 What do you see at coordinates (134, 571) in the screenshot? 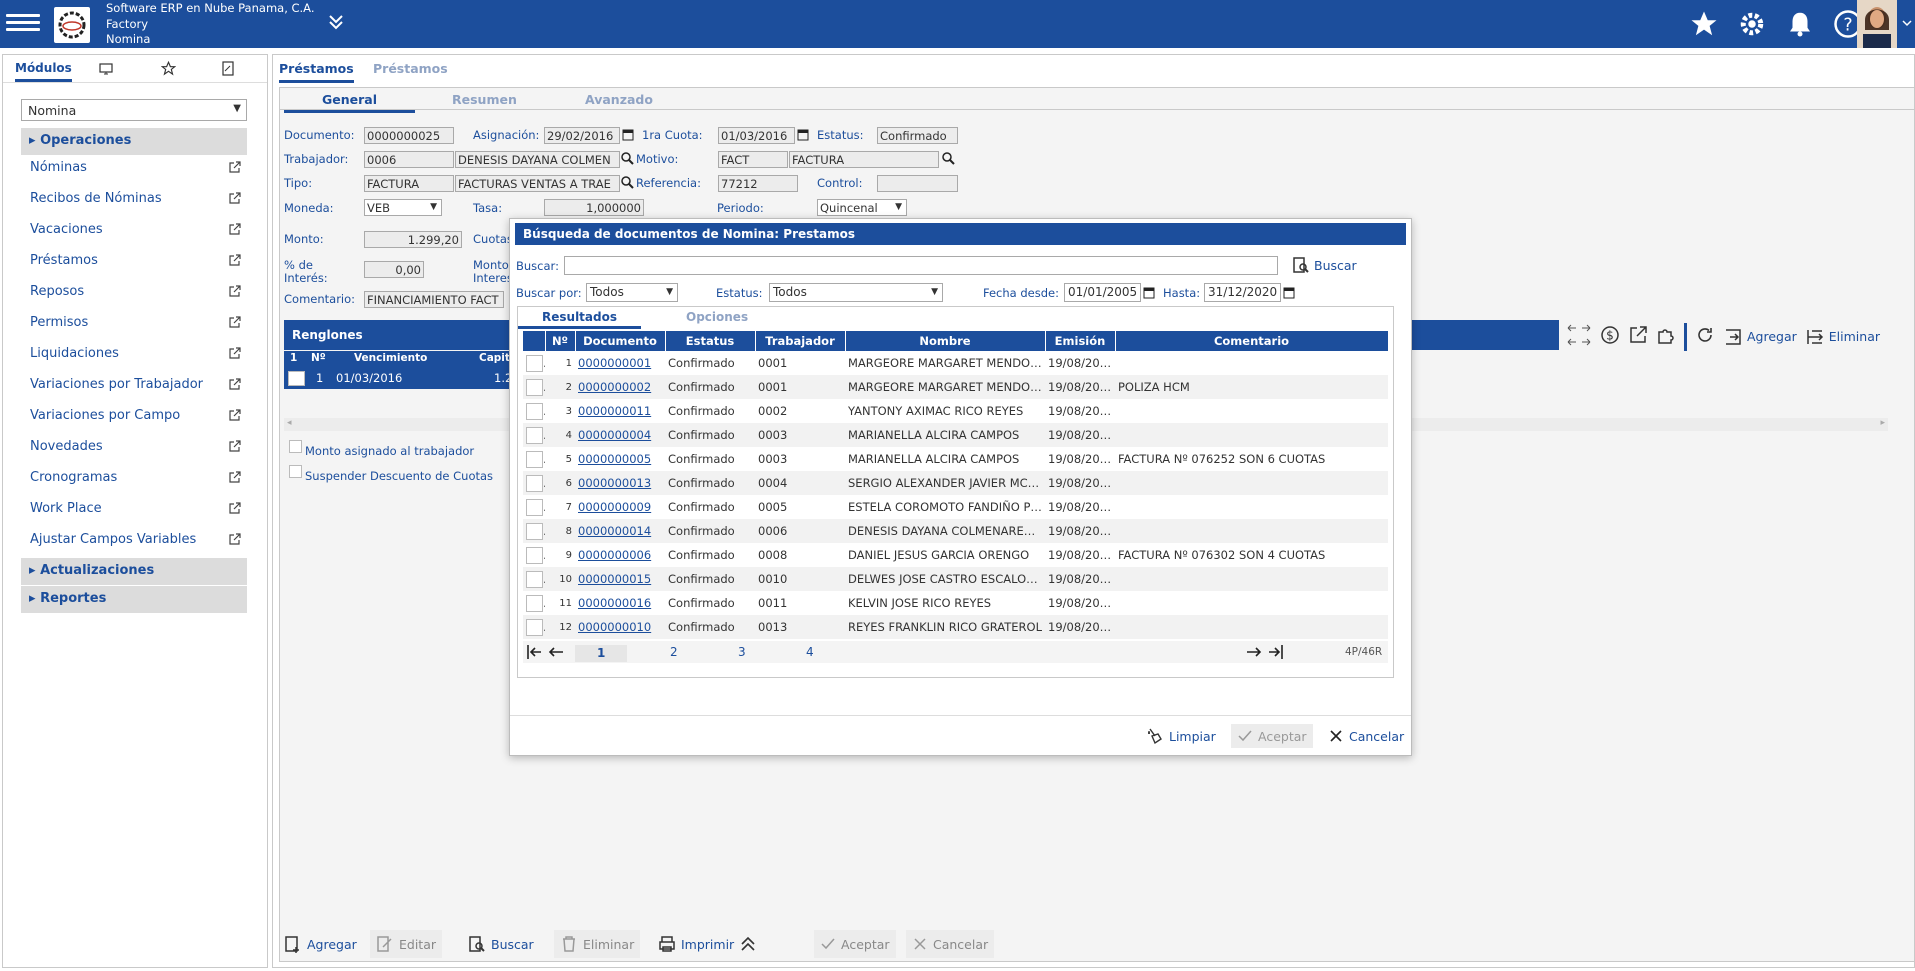
I see `group-actualizaciones: ▸ Actualizaciones` at bounding box center [134, 571].